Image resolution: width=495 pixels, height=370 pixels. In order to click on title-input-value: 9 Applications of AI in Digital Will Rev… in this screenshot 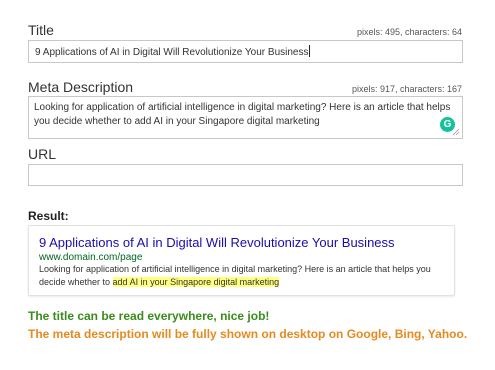, I will do `click(172, 52)`.